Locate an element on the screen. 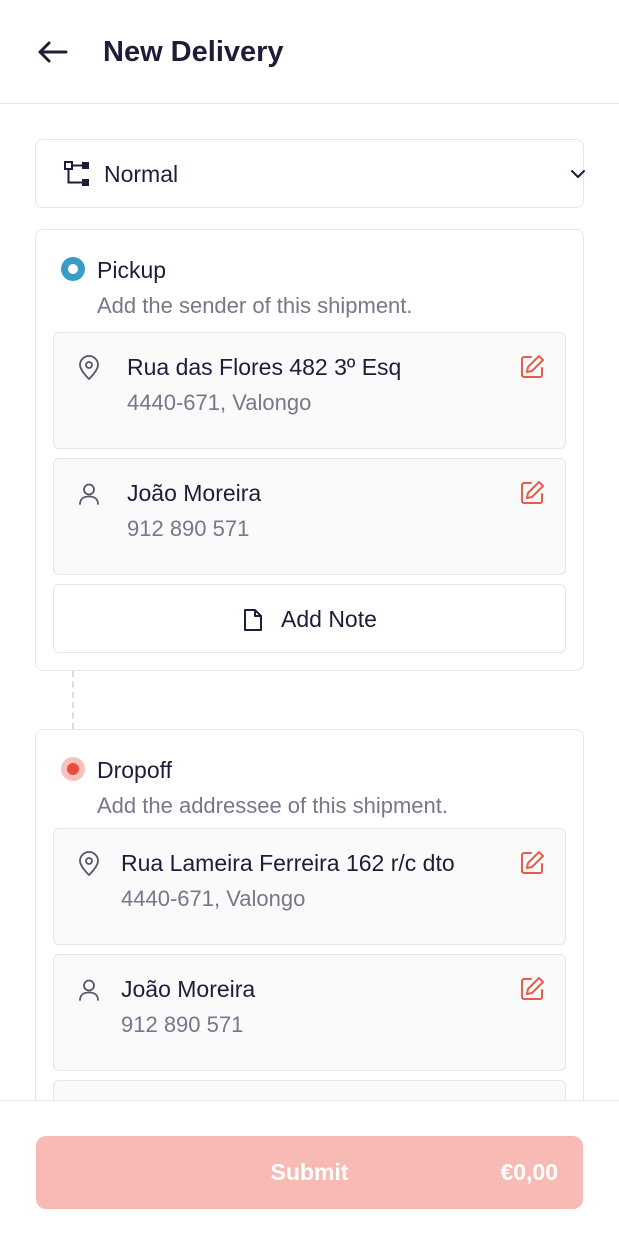  dropoff-title: Dropoff is located at coordinates (135, 770).